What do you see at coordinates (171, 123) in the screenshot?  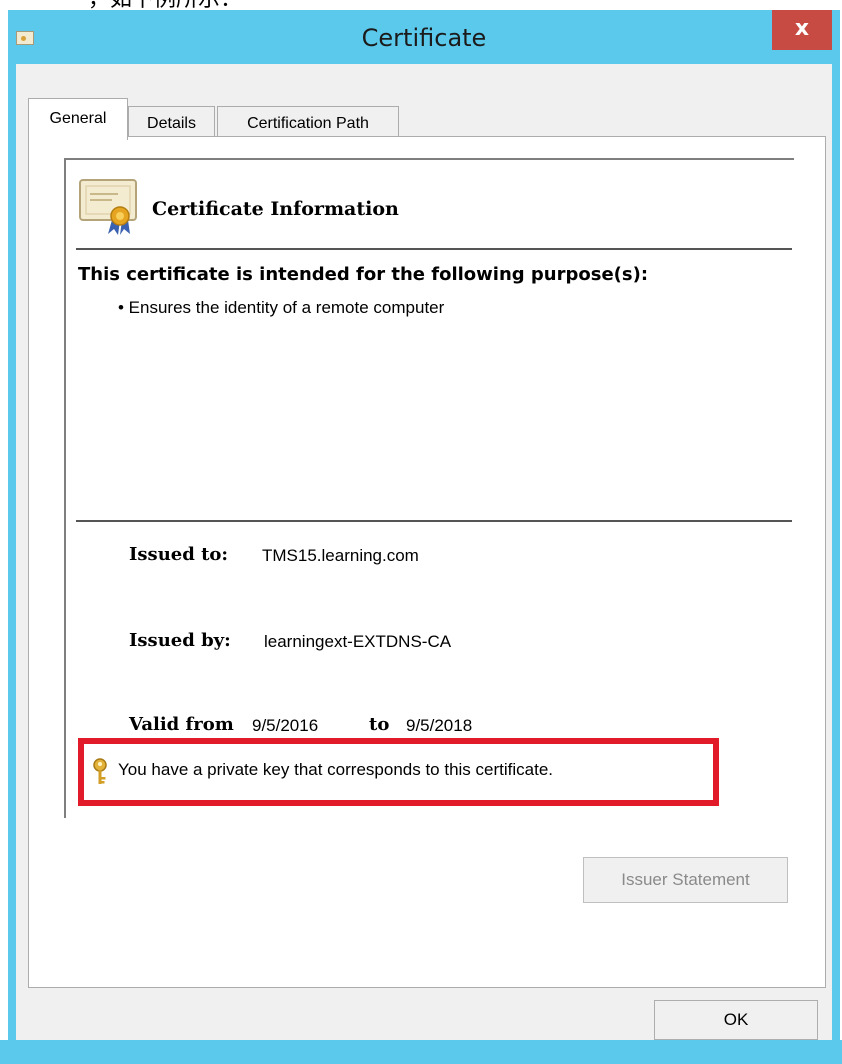 I see `tab-details: Details` at bounding box center [171, 123].